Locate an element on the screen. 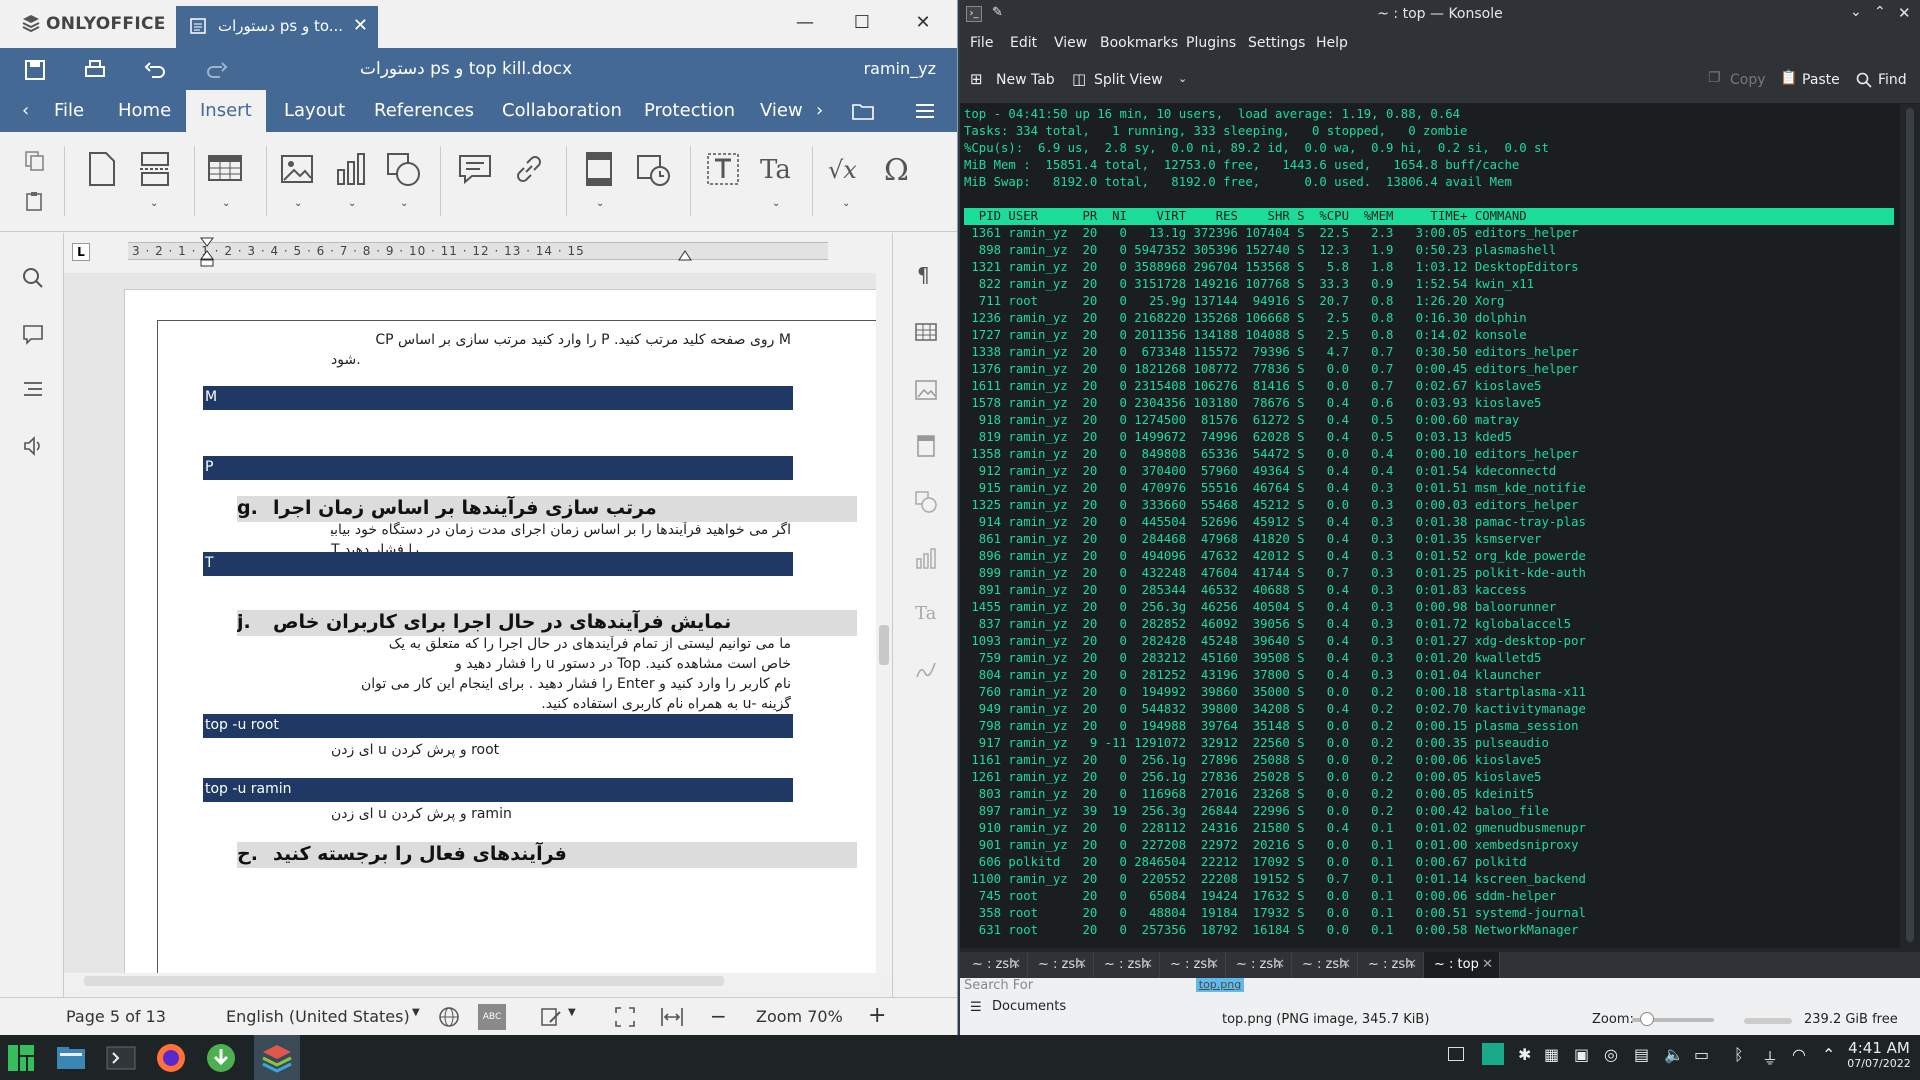 This screenshot has width=1920, height=1080. tab-home: Home is located at coordinates (144, 111).